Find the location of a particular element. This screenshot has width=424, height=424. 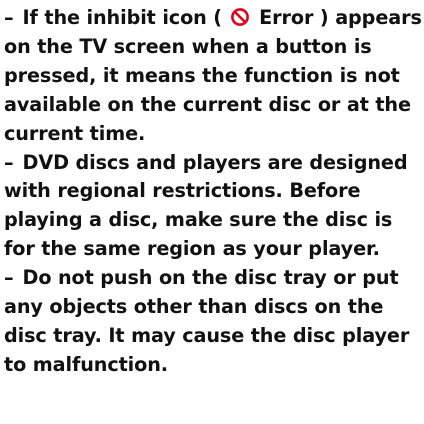

inhibit-icon-label: Error ) is located at coordinates (294, 17).